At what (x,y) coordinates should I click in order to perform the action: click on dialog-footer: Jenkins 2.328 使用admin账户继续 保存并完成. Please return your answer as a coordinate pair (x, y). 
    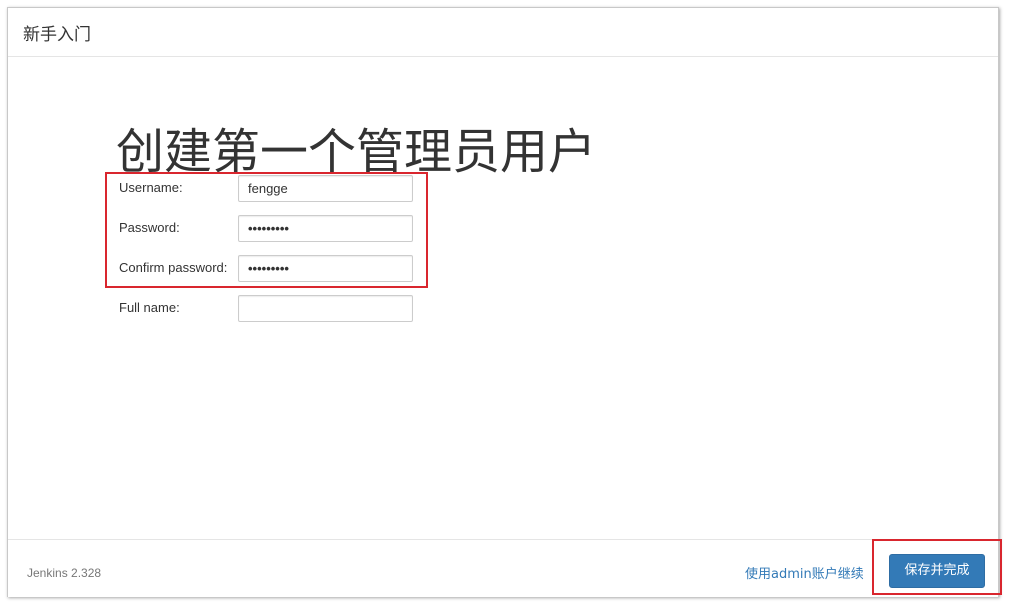
    Looking at the image, I should click on (503, 568).